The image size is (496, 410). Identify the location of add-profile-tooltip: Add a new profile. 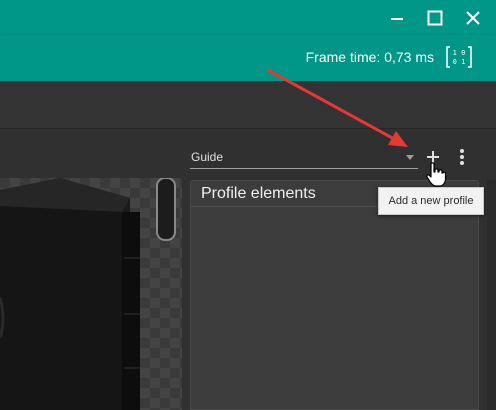
(431, 201).